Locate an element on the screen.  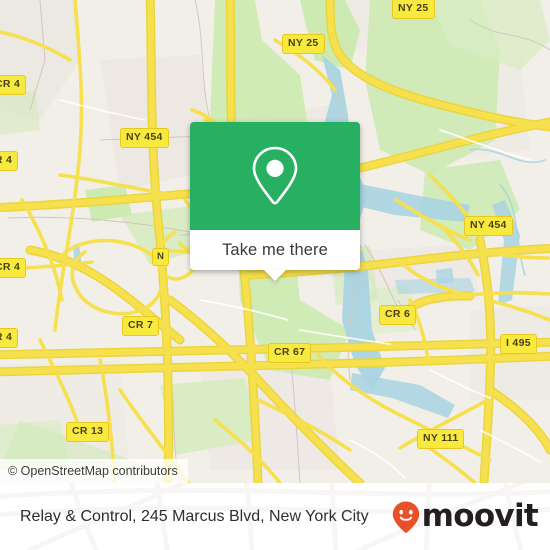
osm-attribution: © OpenStreetMap contributors is located at coordinates (94, 470).